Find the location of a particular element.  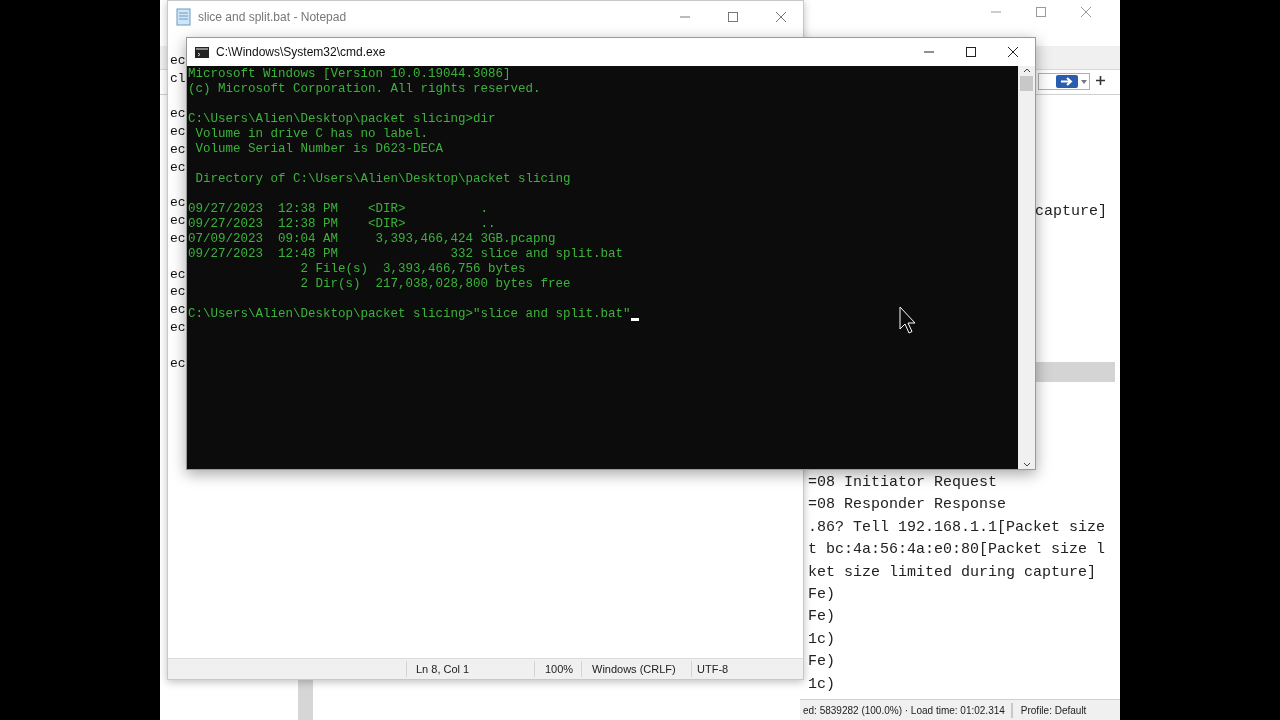

console-line: Microsoft Windows [Version 10.0.19044.3086] is located at coordinates (349, 74).